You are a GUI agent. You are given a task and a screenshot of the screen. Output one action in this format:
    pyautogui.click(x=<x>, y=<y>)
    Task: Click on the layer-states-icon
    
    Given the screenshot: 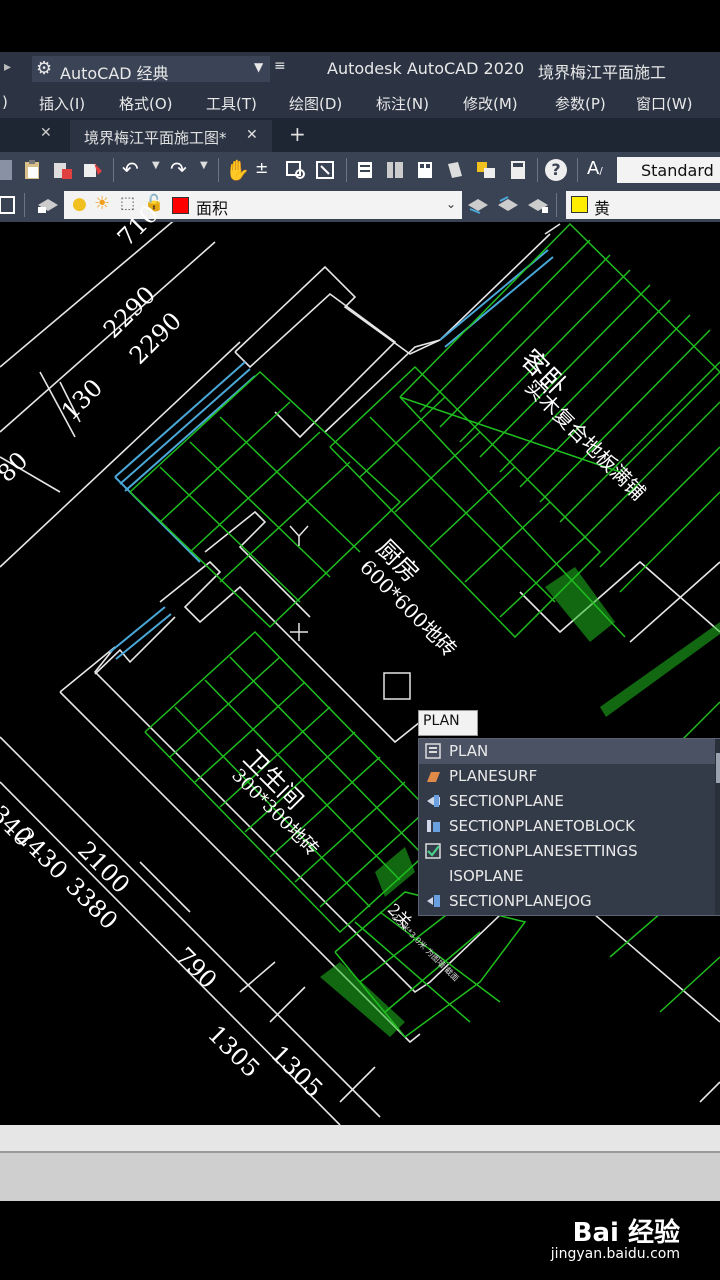 What is the action you would take?
    pyautogui.click(x=47, y=205)
    